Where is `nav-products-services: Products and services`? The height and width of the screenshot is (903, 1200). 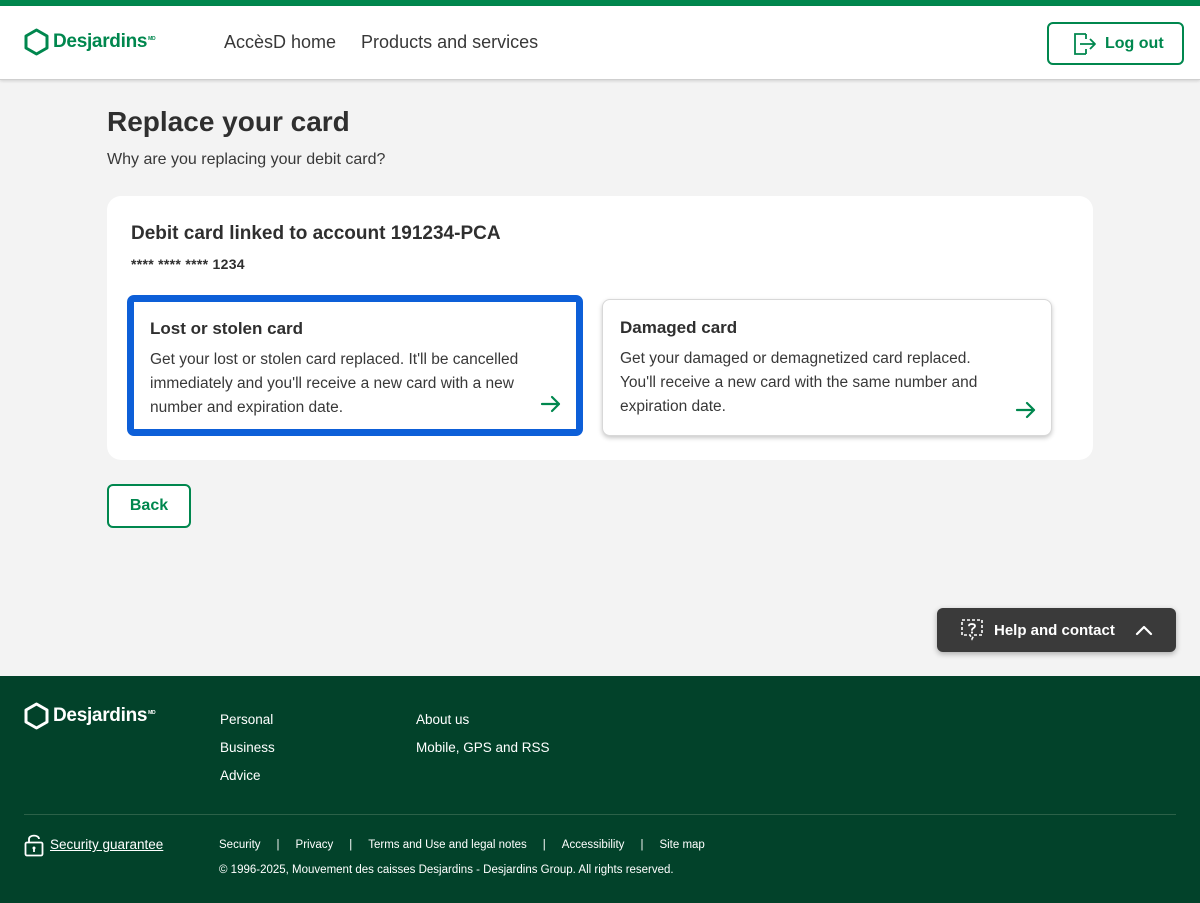 nav-products-services: Products and services is located at coordinates (449, 42).